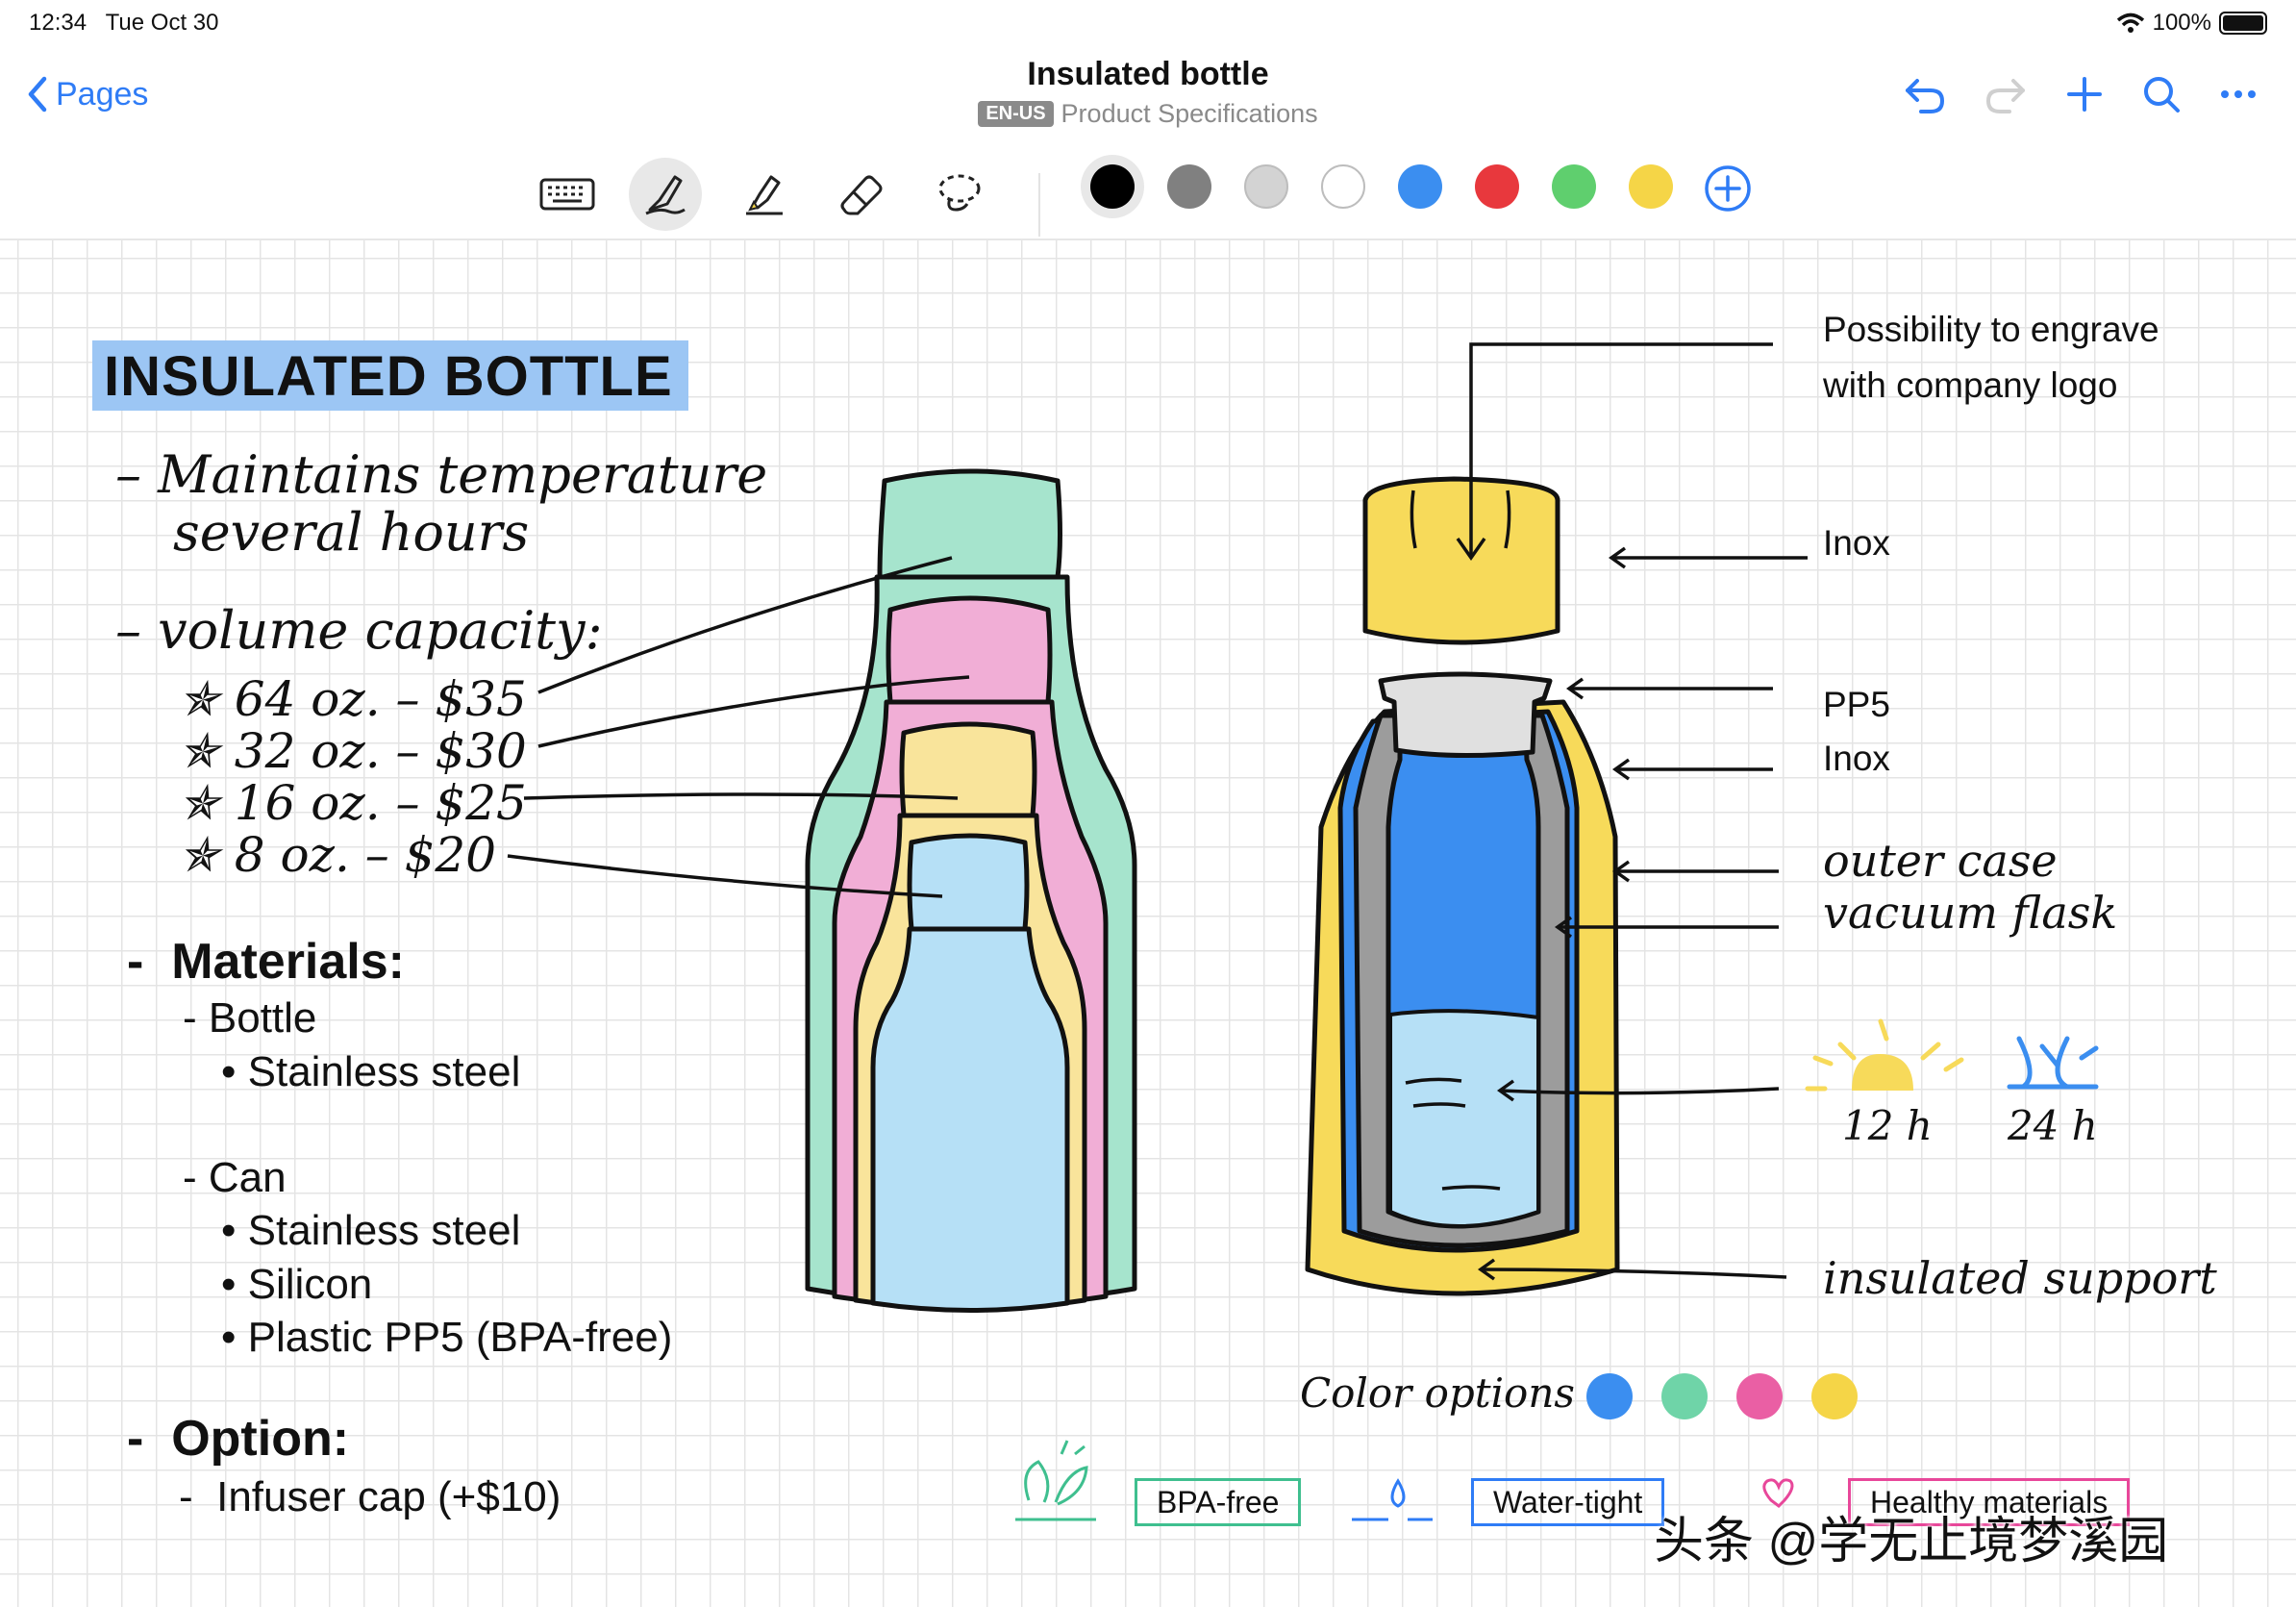  I want to click on water-drop-icon, so click(1392, 1500).